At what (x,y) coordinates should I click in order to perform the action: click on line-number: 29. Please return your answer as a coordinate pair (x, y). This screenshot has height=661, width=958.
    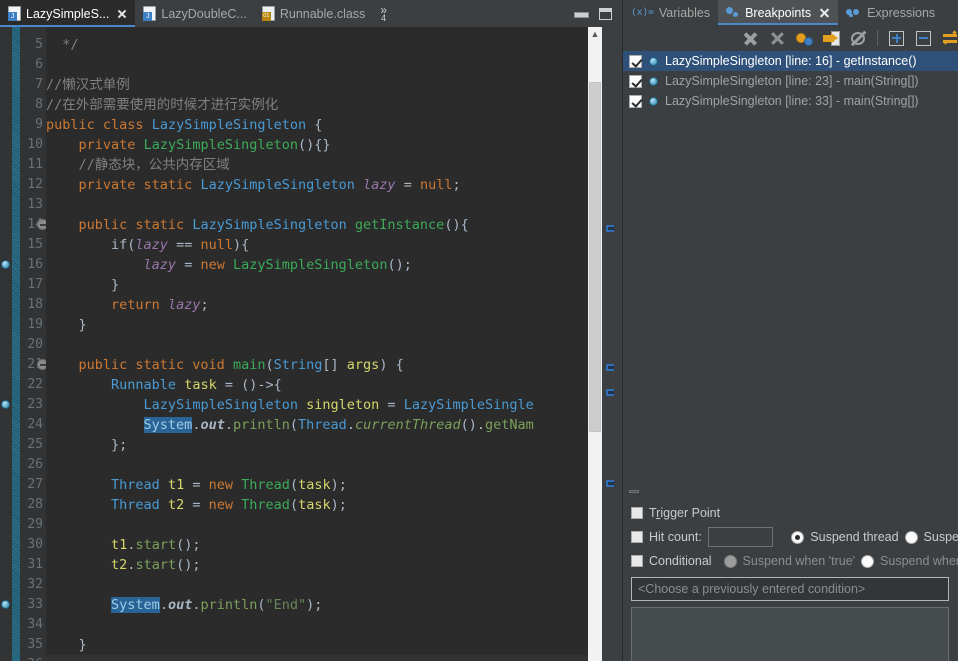
    Looking at the image, I should click on (22, 525).